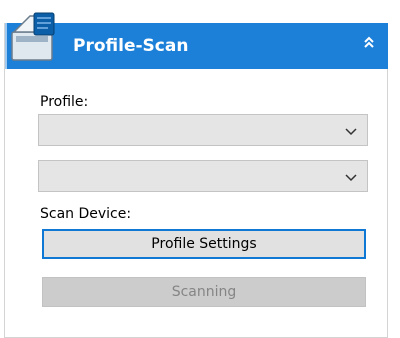  What do you see at coordinates (33, 36) in the screenshot?
I see `scanner-icon` at bounding box center [33, 36].